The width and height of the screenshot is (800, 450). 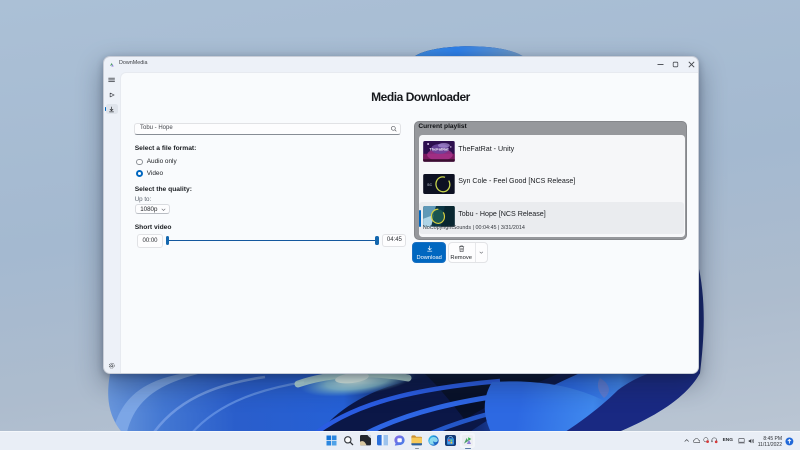 I want to click on svg-text: TheFatRat, so click(x=439, y=148).